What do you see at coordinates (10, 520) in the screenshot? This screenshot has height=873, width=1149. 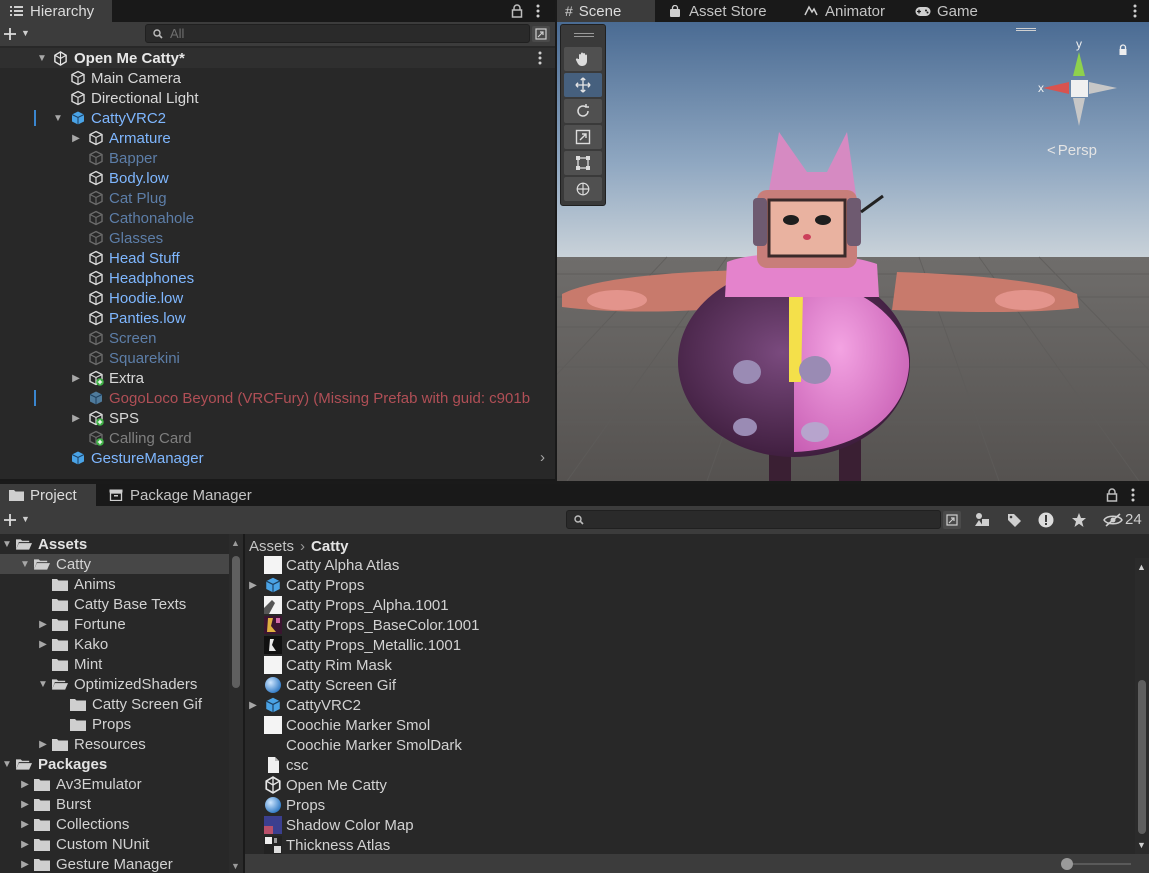 I see `project-add-icon` at bounding box center [10, 520].